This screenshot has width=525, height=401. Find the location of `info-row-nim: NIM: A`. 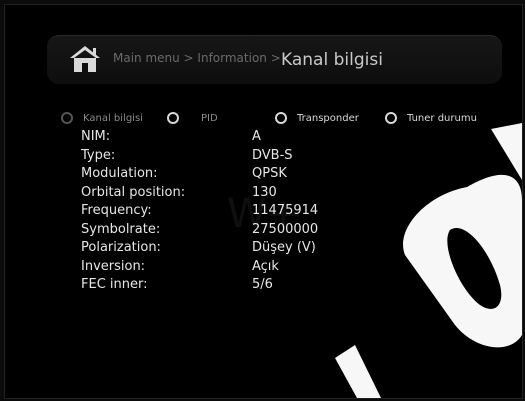

info-row-nim: NIM: A is located at coordinates (261, 138).